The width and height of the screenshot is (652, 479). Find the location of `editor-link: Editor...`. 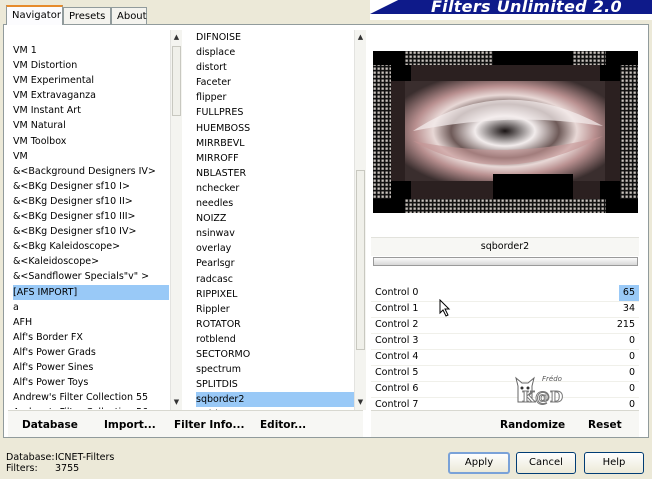

editor-link: Editor... is located at coordinates (283, 425).